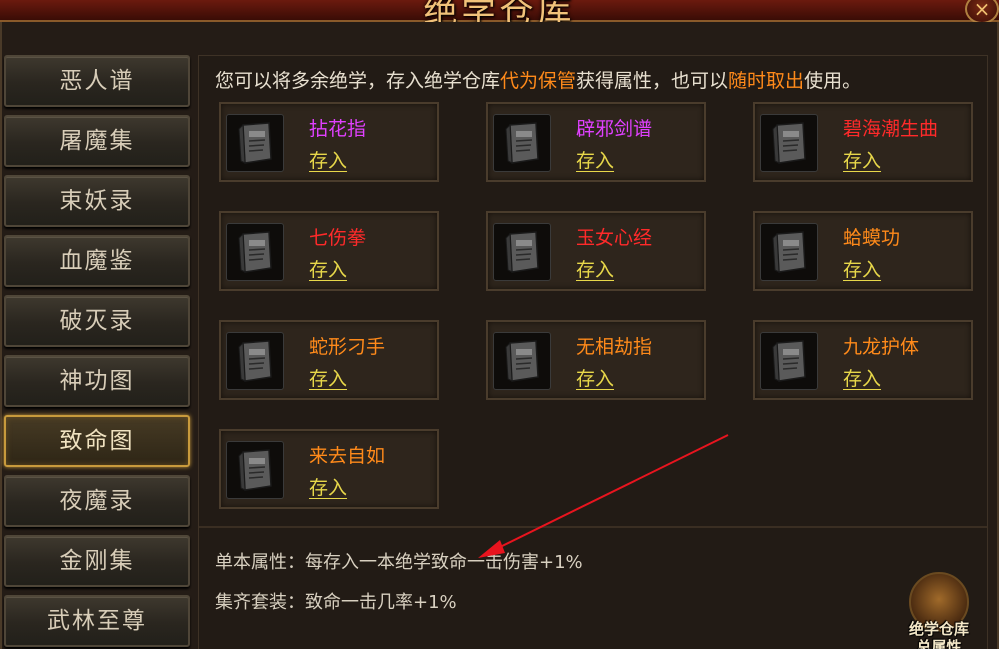  Describe the element at coordinates (872, 238) in the screenshot. I see `skill-name: 蛤蟆功` at that location.